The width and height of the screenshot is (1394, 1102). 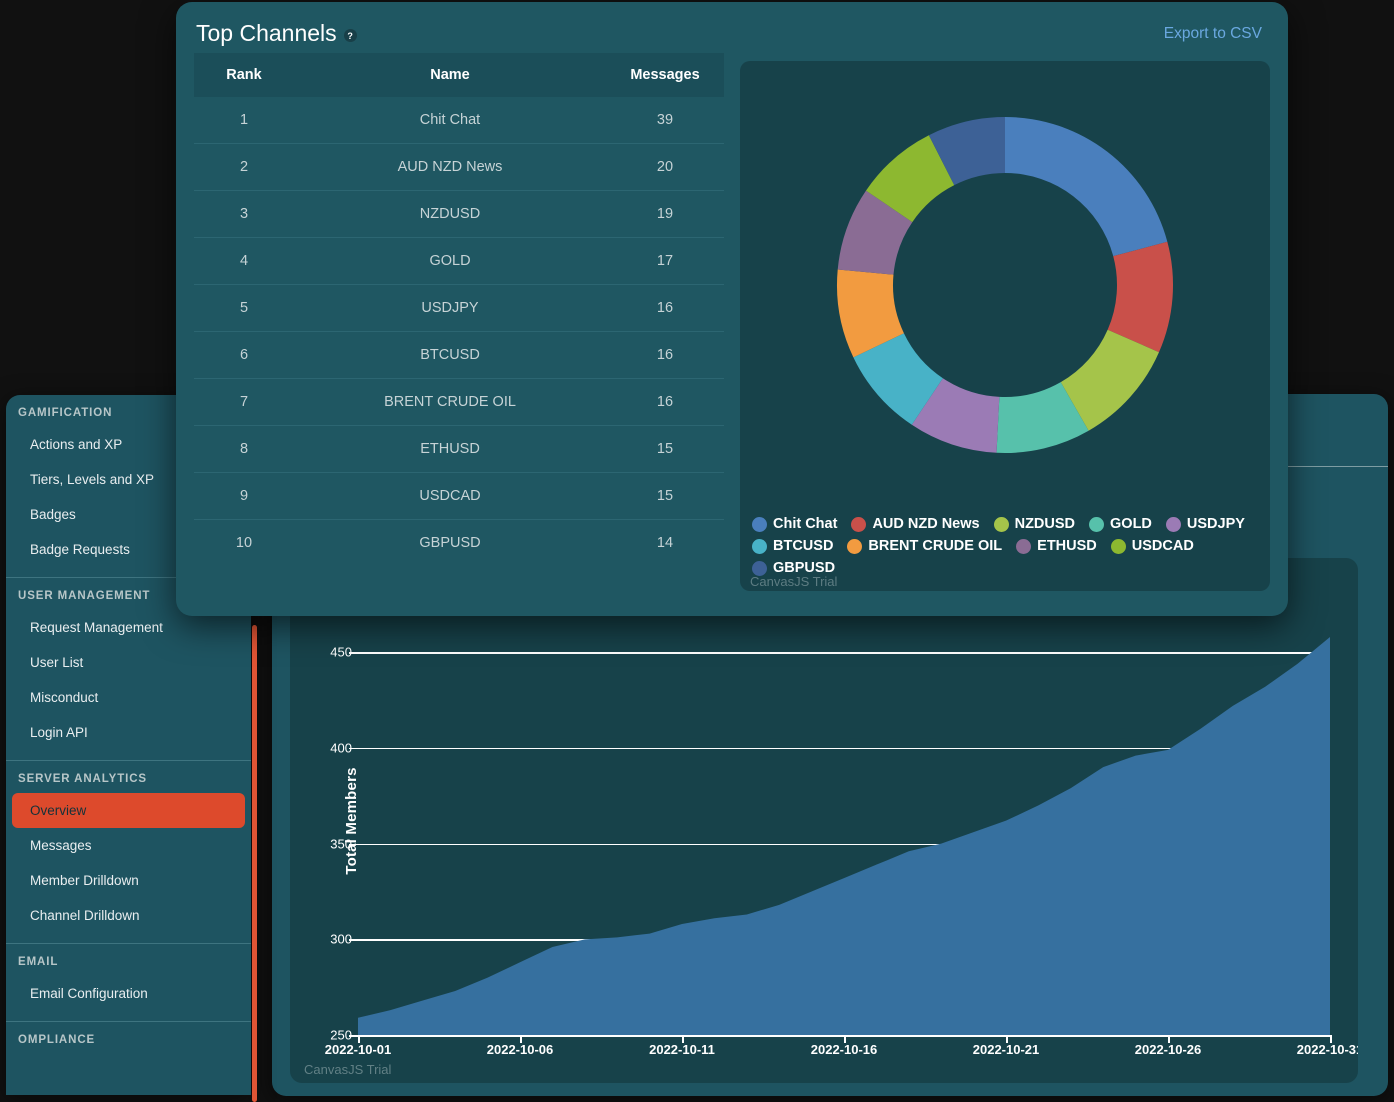 What do you see at coordinates (244, 543) in the screenshot?
I see `rank-cell: 10` at bounding box center [244, 543].